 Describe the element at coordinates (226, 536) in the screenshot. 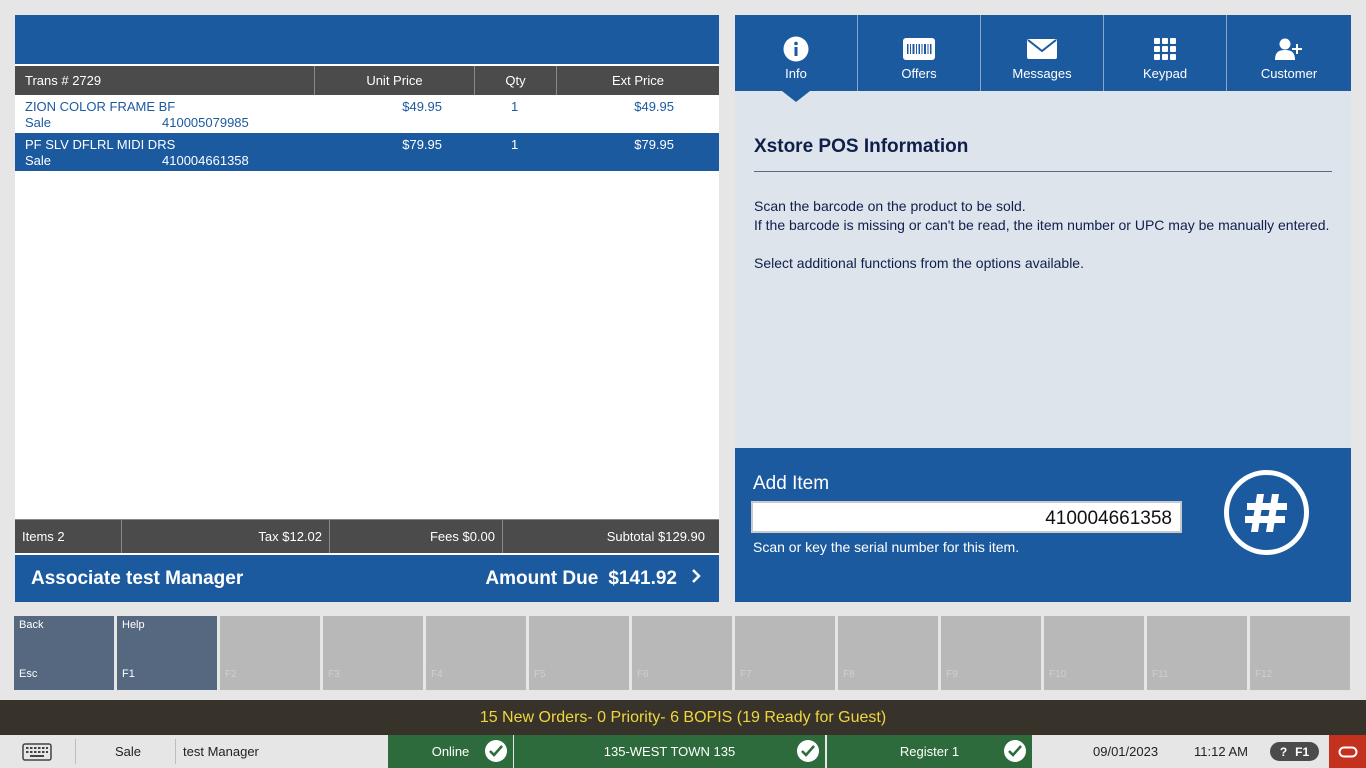

I see `tax-total: Tax $12.02` at that location.